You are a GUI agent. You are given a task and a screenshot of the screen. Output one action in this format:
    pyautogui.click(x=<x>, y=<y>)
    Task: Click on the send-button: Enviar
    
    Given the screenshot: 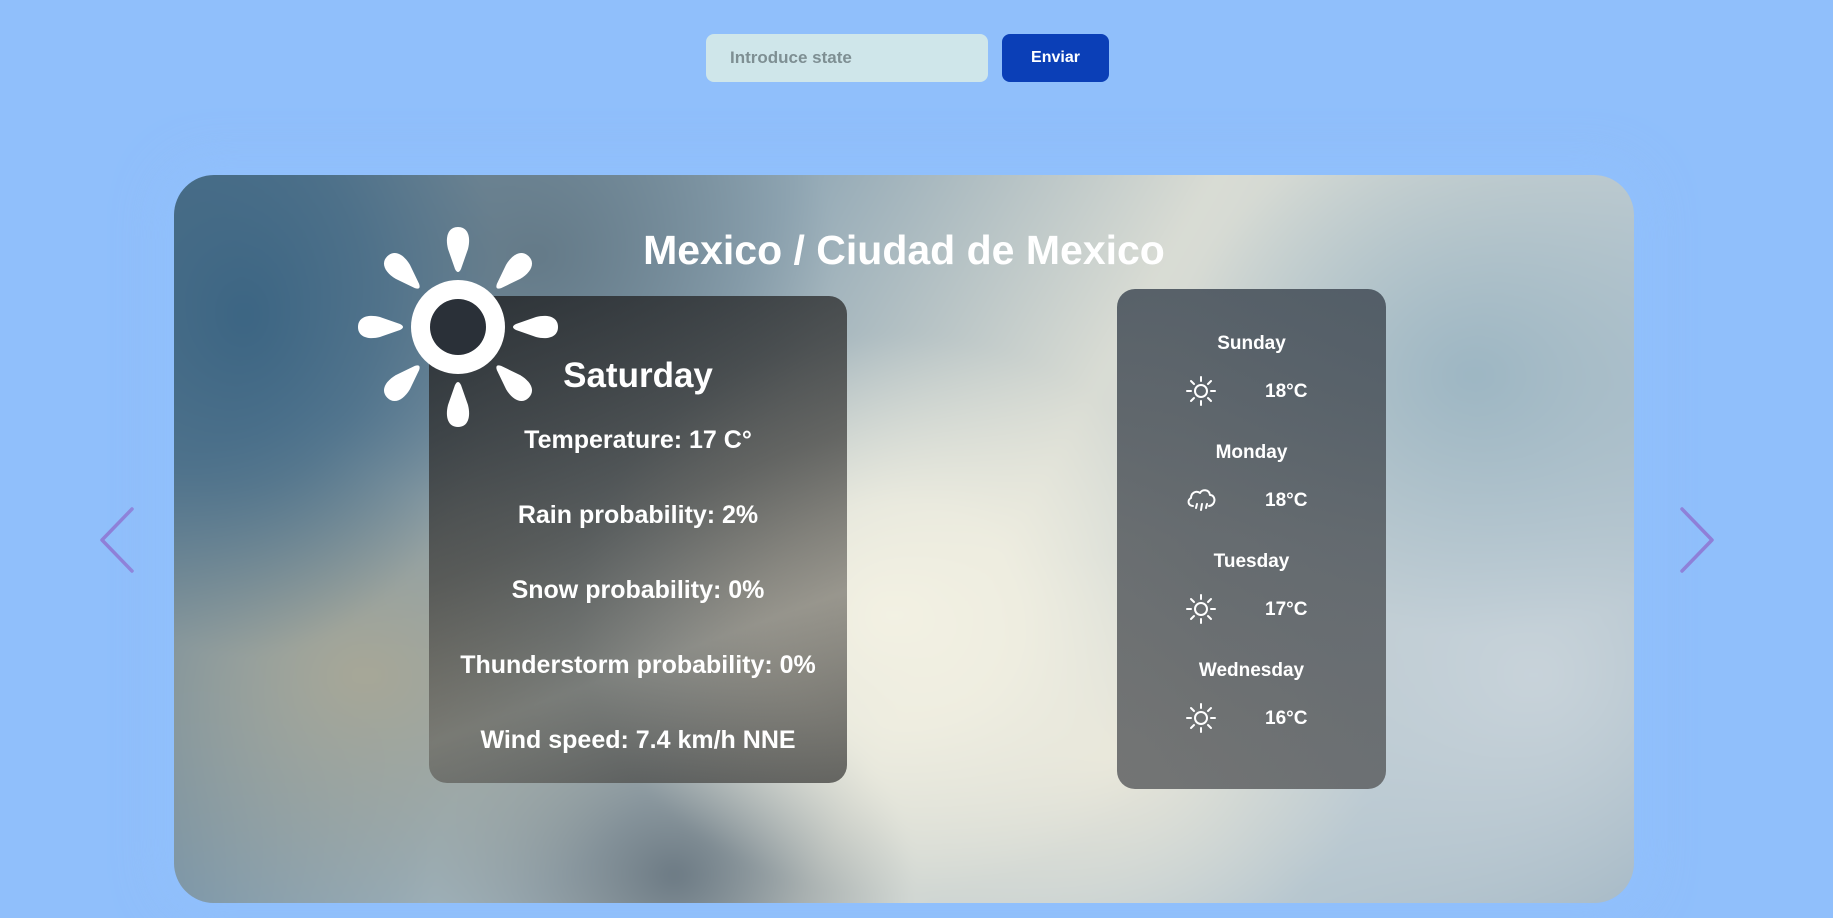 What is the action you would take?
    pyautogui.click(x=1055, y=58)
    